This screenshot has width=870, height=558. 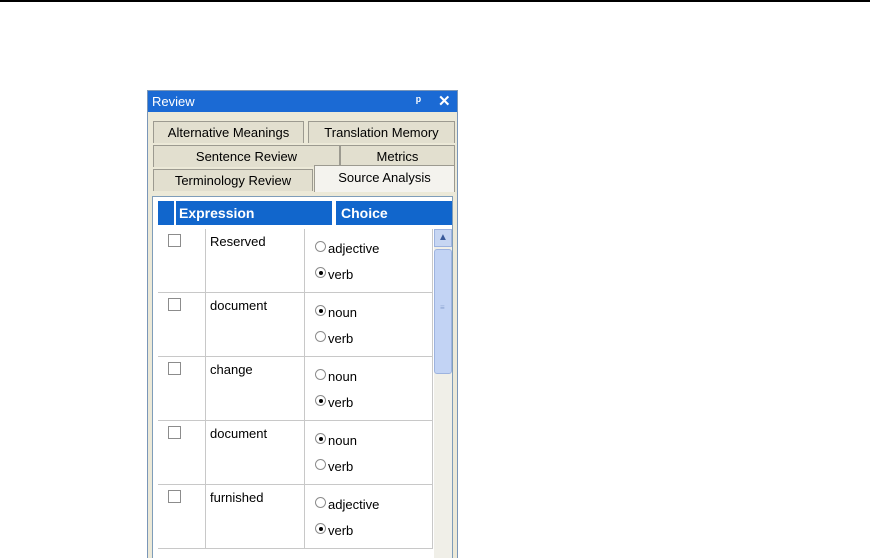 What do you see at coordinates (255, 517) in the screenshot?
I see `expression-cell: furnished` at bounding box center [255, 517].